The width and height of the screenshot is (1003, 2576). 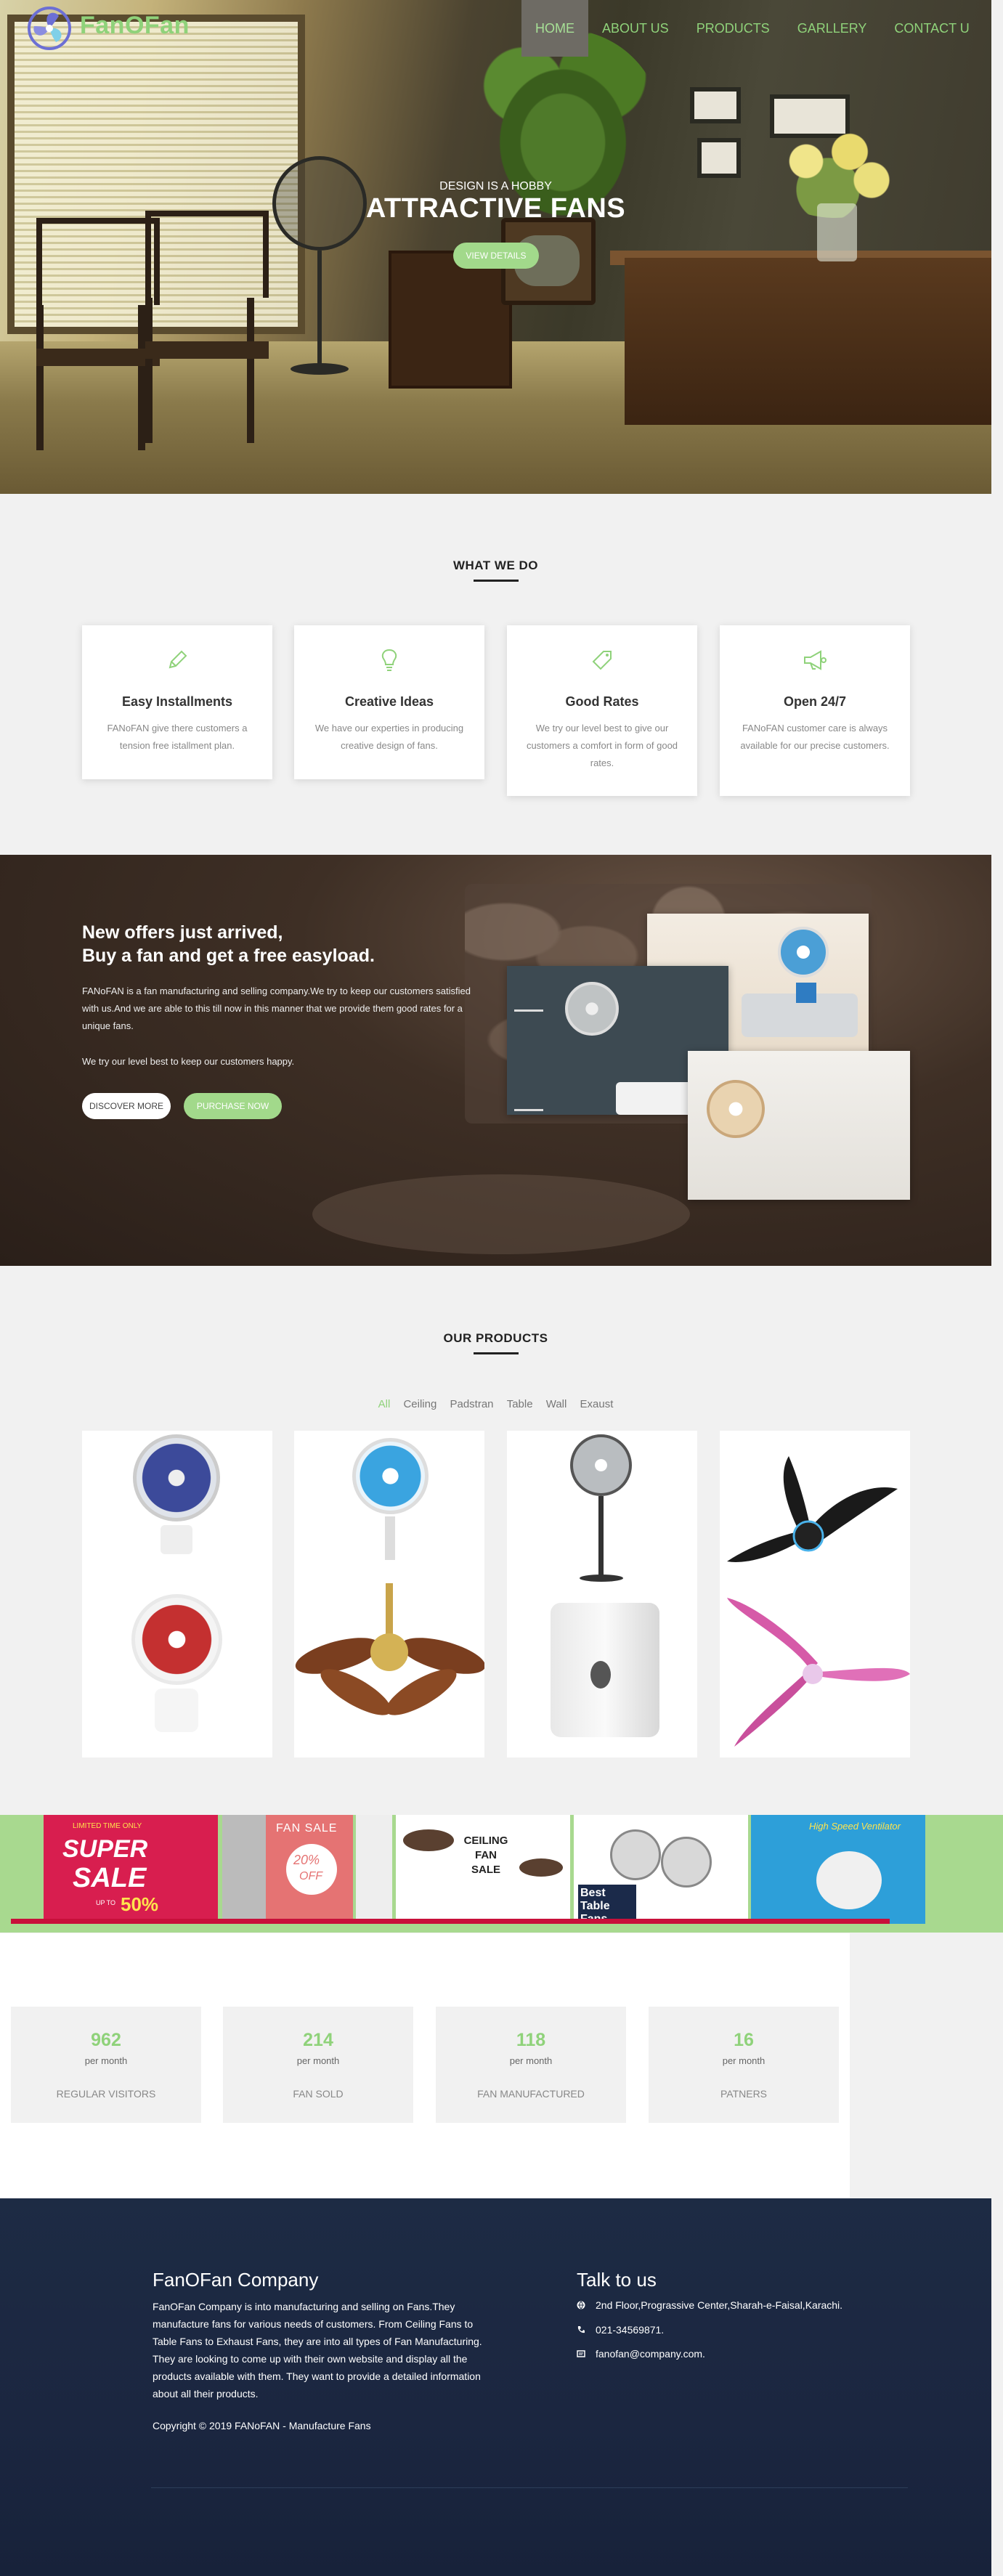 I want to click on nav-item-home: HOME, so click(x=554, y=29).